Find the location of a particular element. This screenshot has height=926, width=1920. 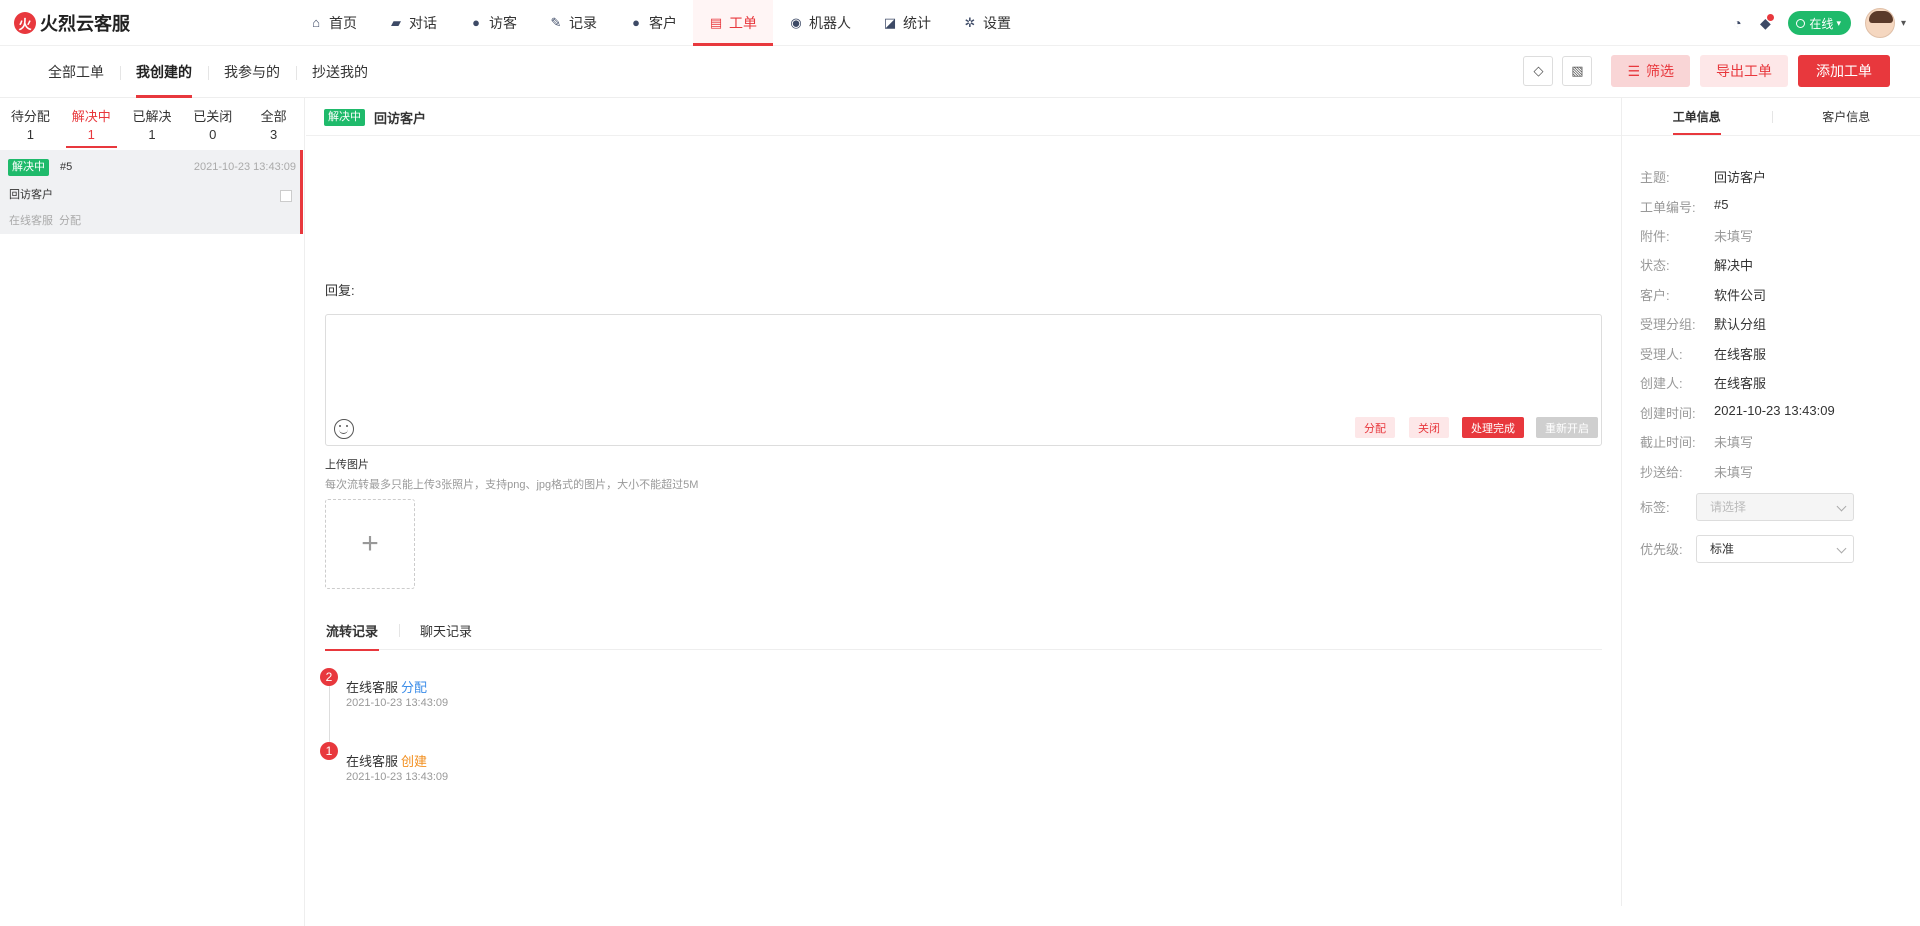

ticket-scope-tabs: 全部工单 我创建的 我参与的 抄送我的 is located at coordinates (208, 72).